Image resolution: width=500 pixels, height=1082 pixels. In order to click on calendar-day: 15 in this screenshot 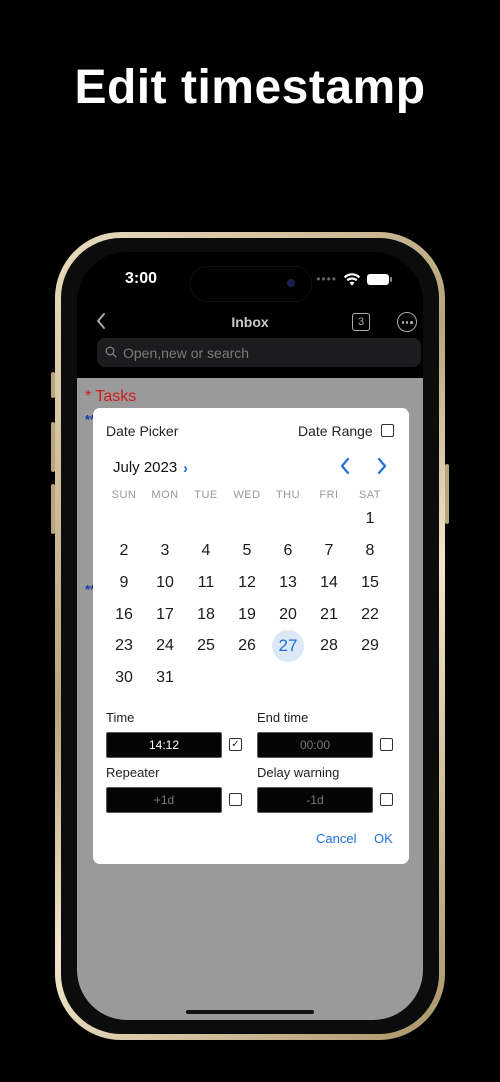, I will do `click(370, 583)`.